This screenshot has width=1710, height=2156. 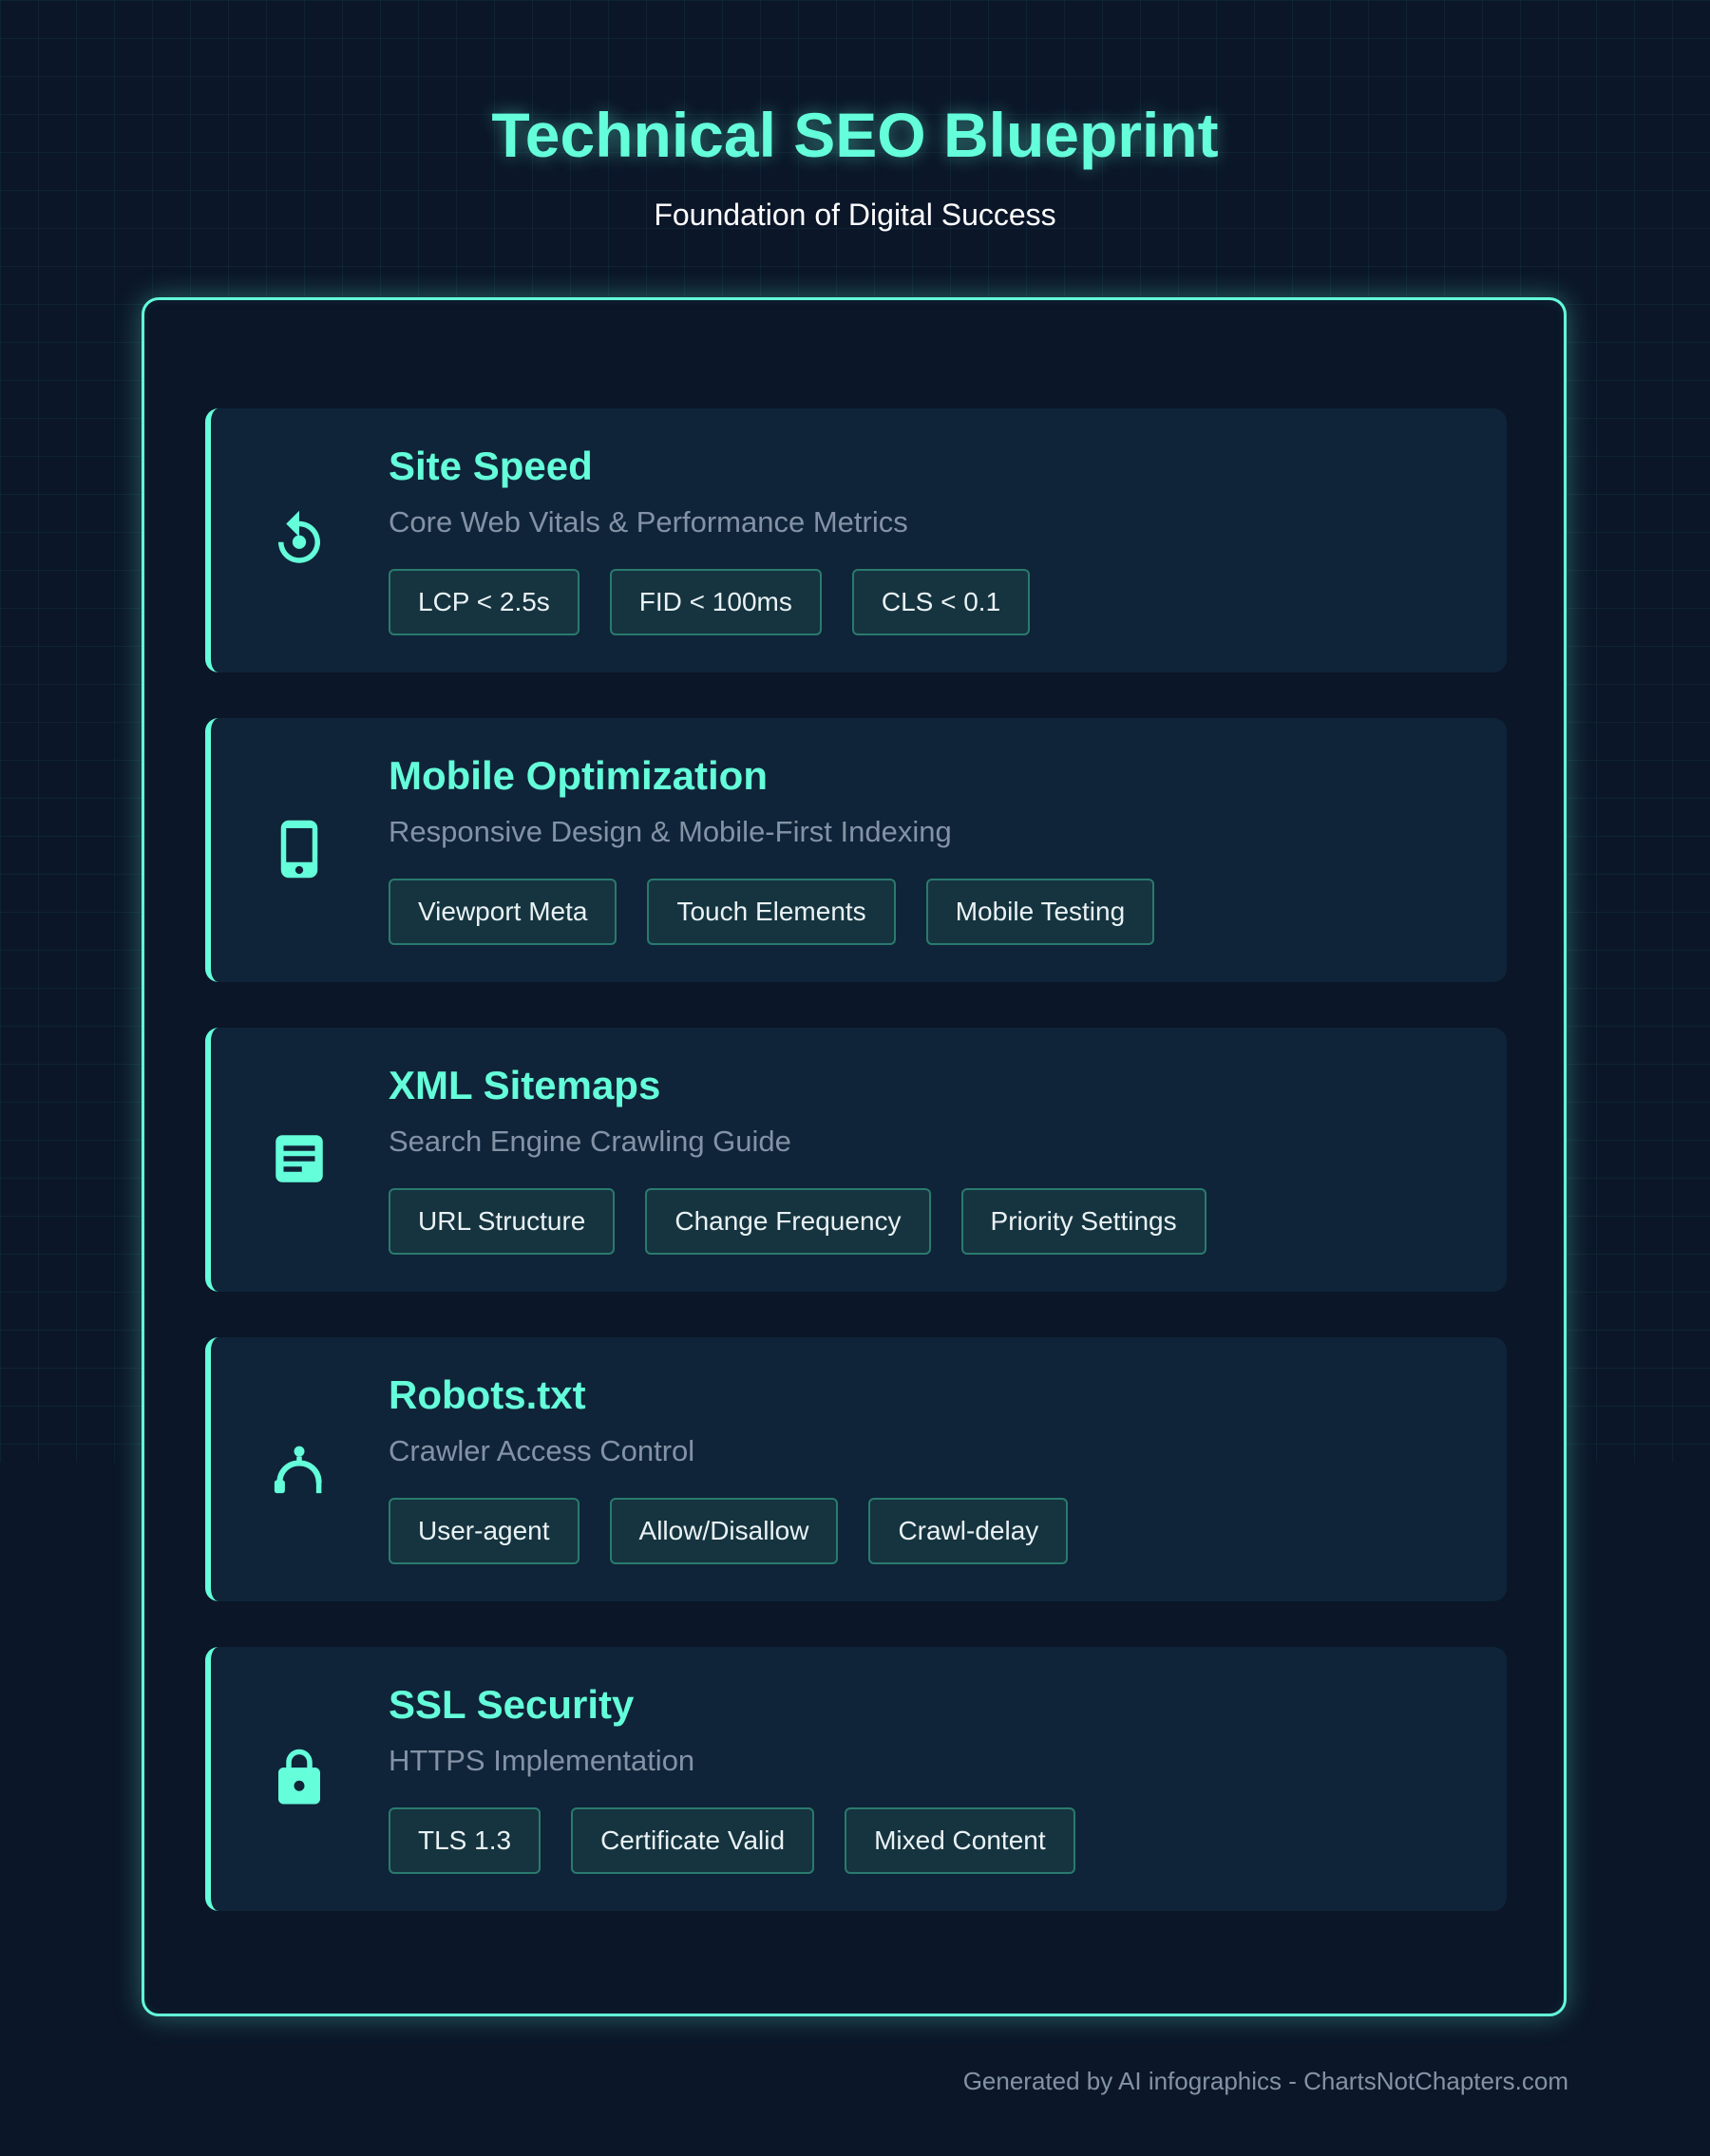 I want to click on tag-chip: Mobile Testing, so click(x=1040, y=912).